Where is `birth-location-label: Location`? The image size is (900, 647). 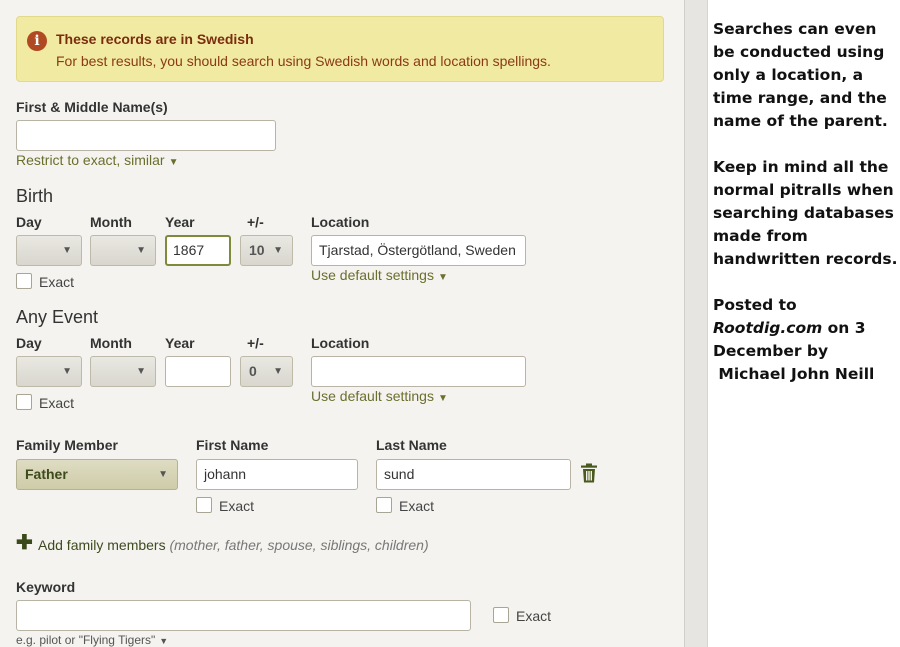 birth-location-label: Location is located at coordinates (340, 222).